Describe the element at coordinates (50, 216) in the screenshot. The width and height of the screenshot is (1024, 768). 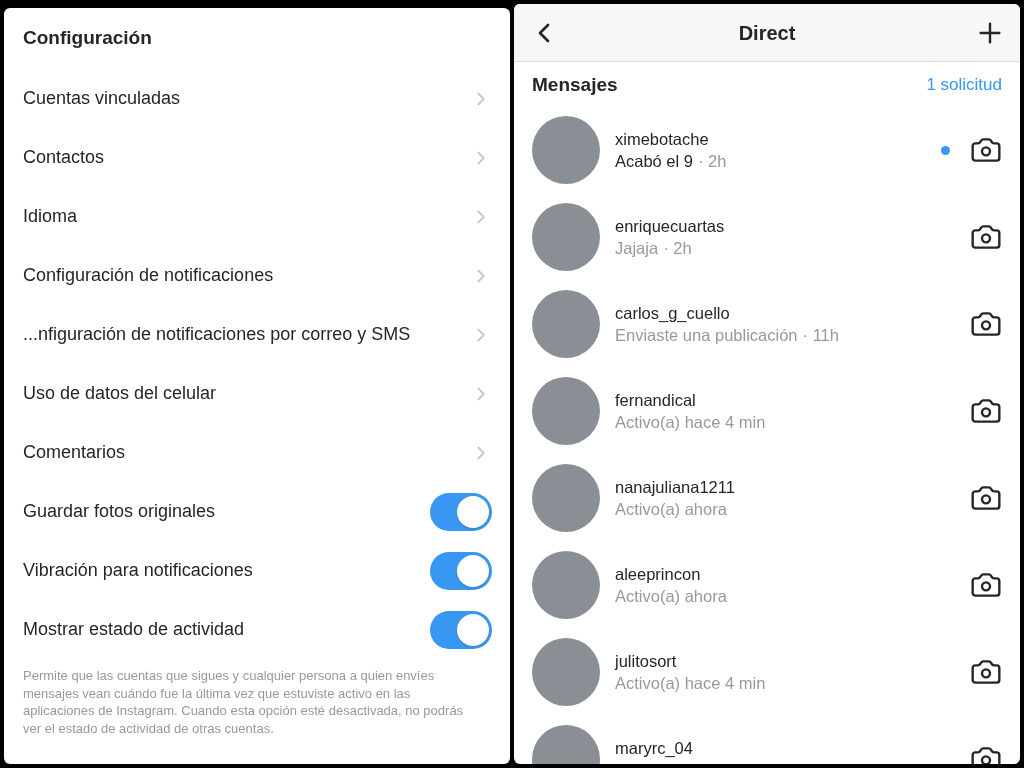
I see `setting-label: Idioma` at that location.